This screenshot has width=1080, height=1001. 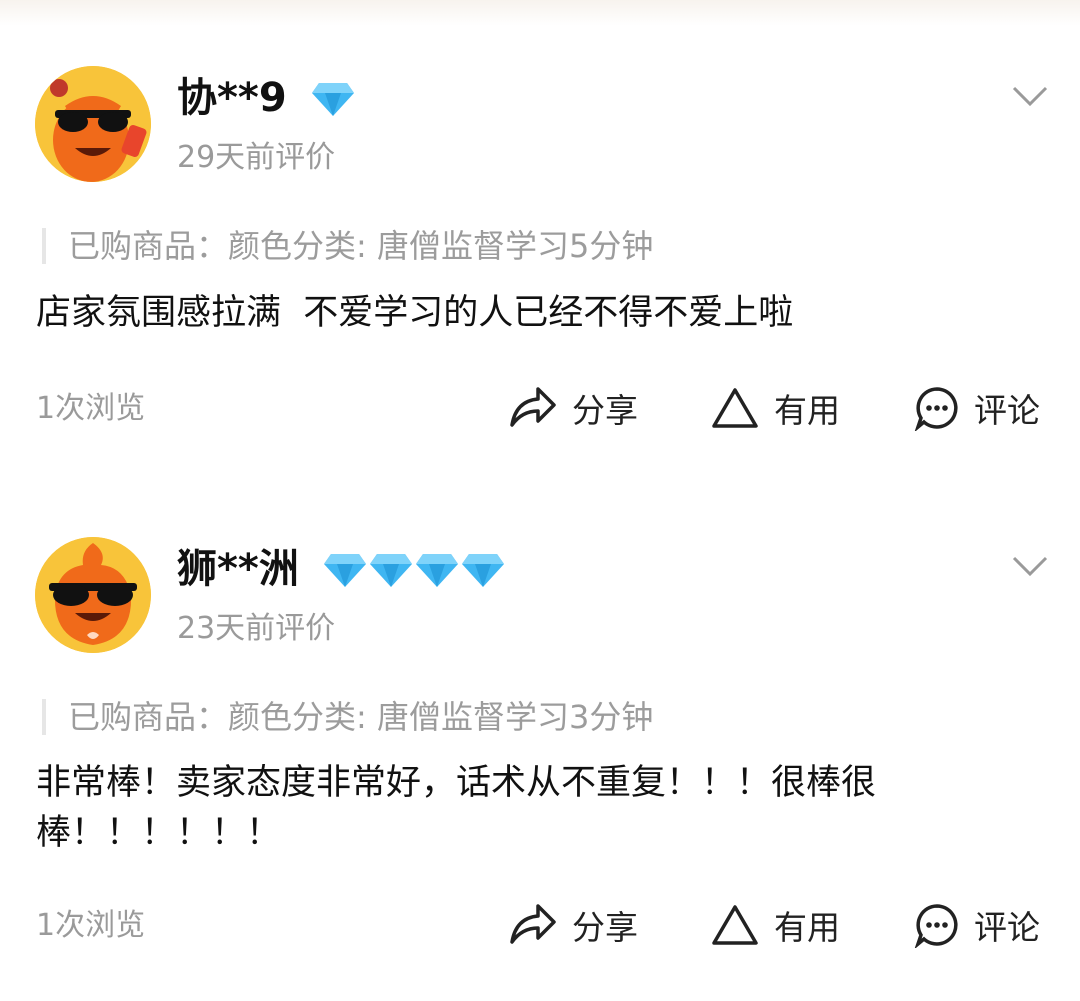 I want to click on purchased-product: 已购商品：颜色分类: 唐僧监督学习5分钟, so click(x=347, y=246).